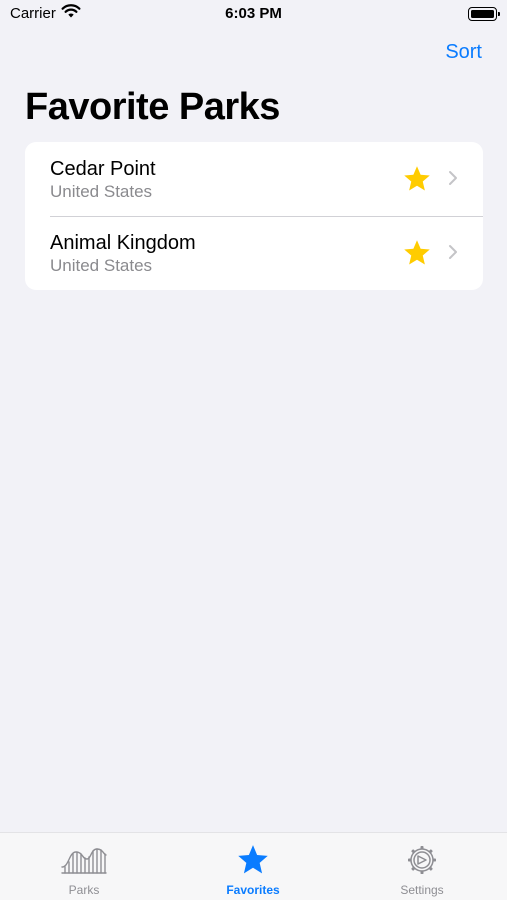 The image size is (507, 900). I want to click on status-bar: Carrier 6:03 PM, so click(253, 14).